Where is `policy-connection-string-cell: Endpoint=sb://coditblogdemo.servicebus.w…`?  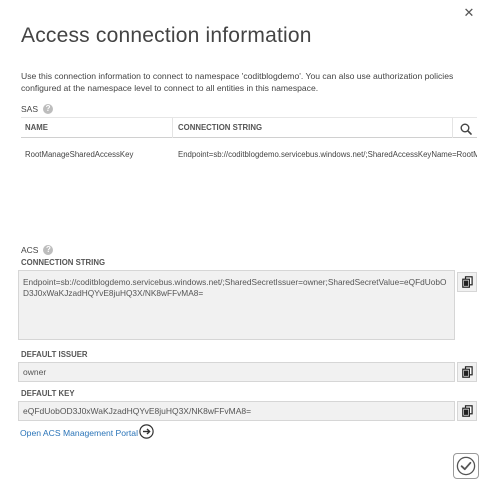
policy-connection-string-cell: Endpoint=sb://coditblogdemo.servicebus.w… is located at coordinates (327, 154).